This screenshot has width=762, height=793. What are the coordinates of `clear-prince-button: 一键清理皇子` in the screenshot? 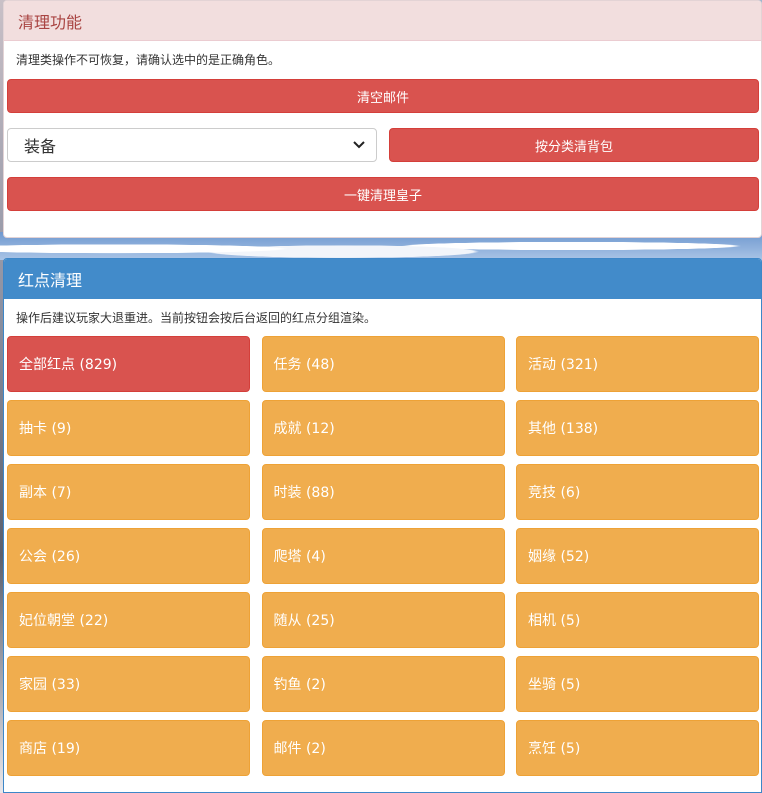 It's located at (383, 194).